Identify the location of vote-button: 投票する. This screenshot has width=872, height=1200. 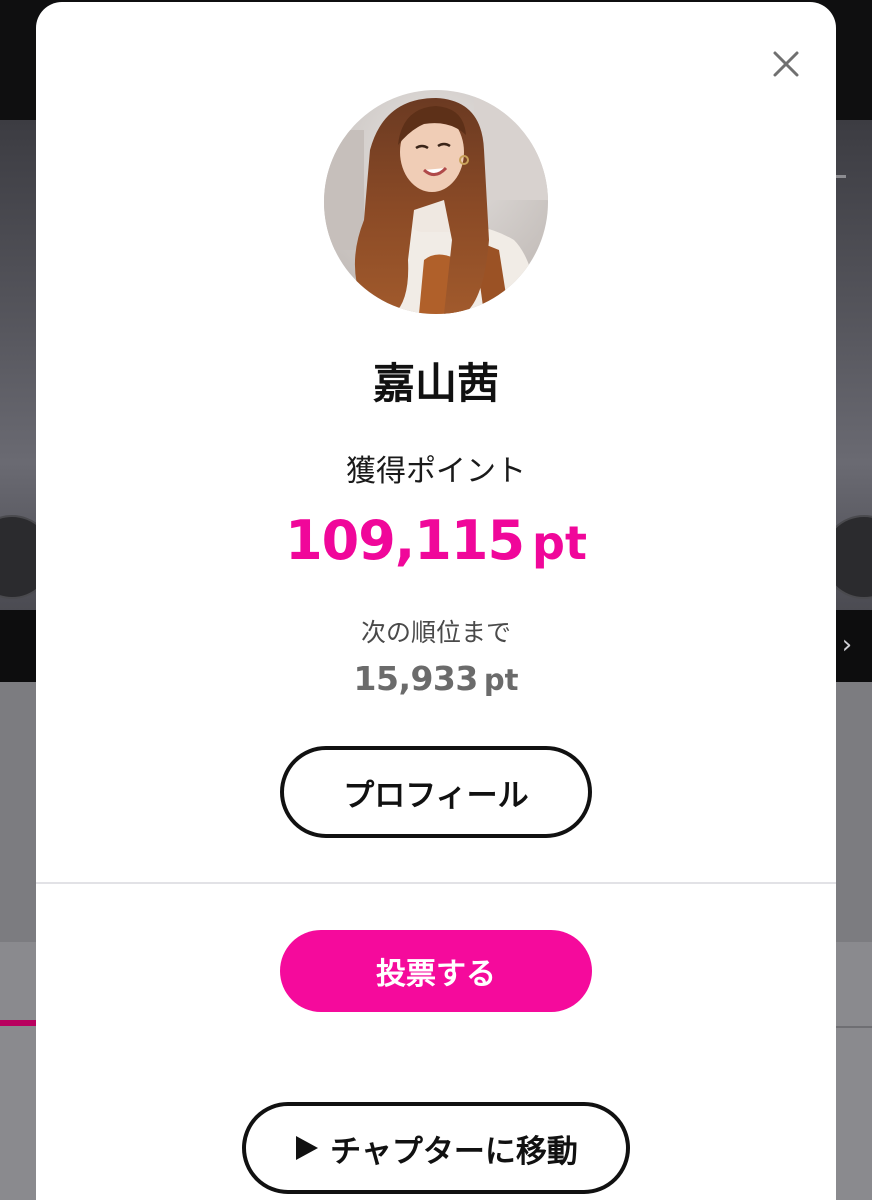
(436, 971).